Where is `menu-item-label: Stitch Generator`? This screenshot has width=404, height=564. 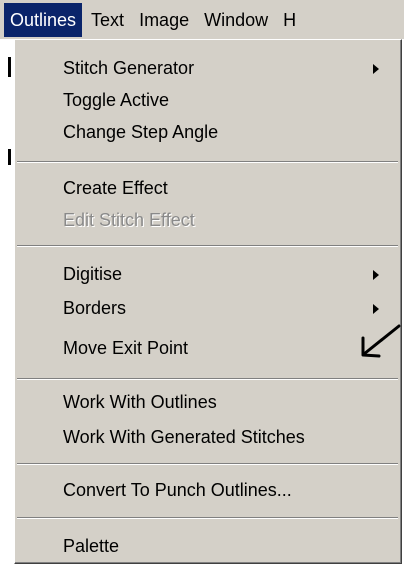
menu-item-label: Stitch Generator is located at coordinates (129, 68).